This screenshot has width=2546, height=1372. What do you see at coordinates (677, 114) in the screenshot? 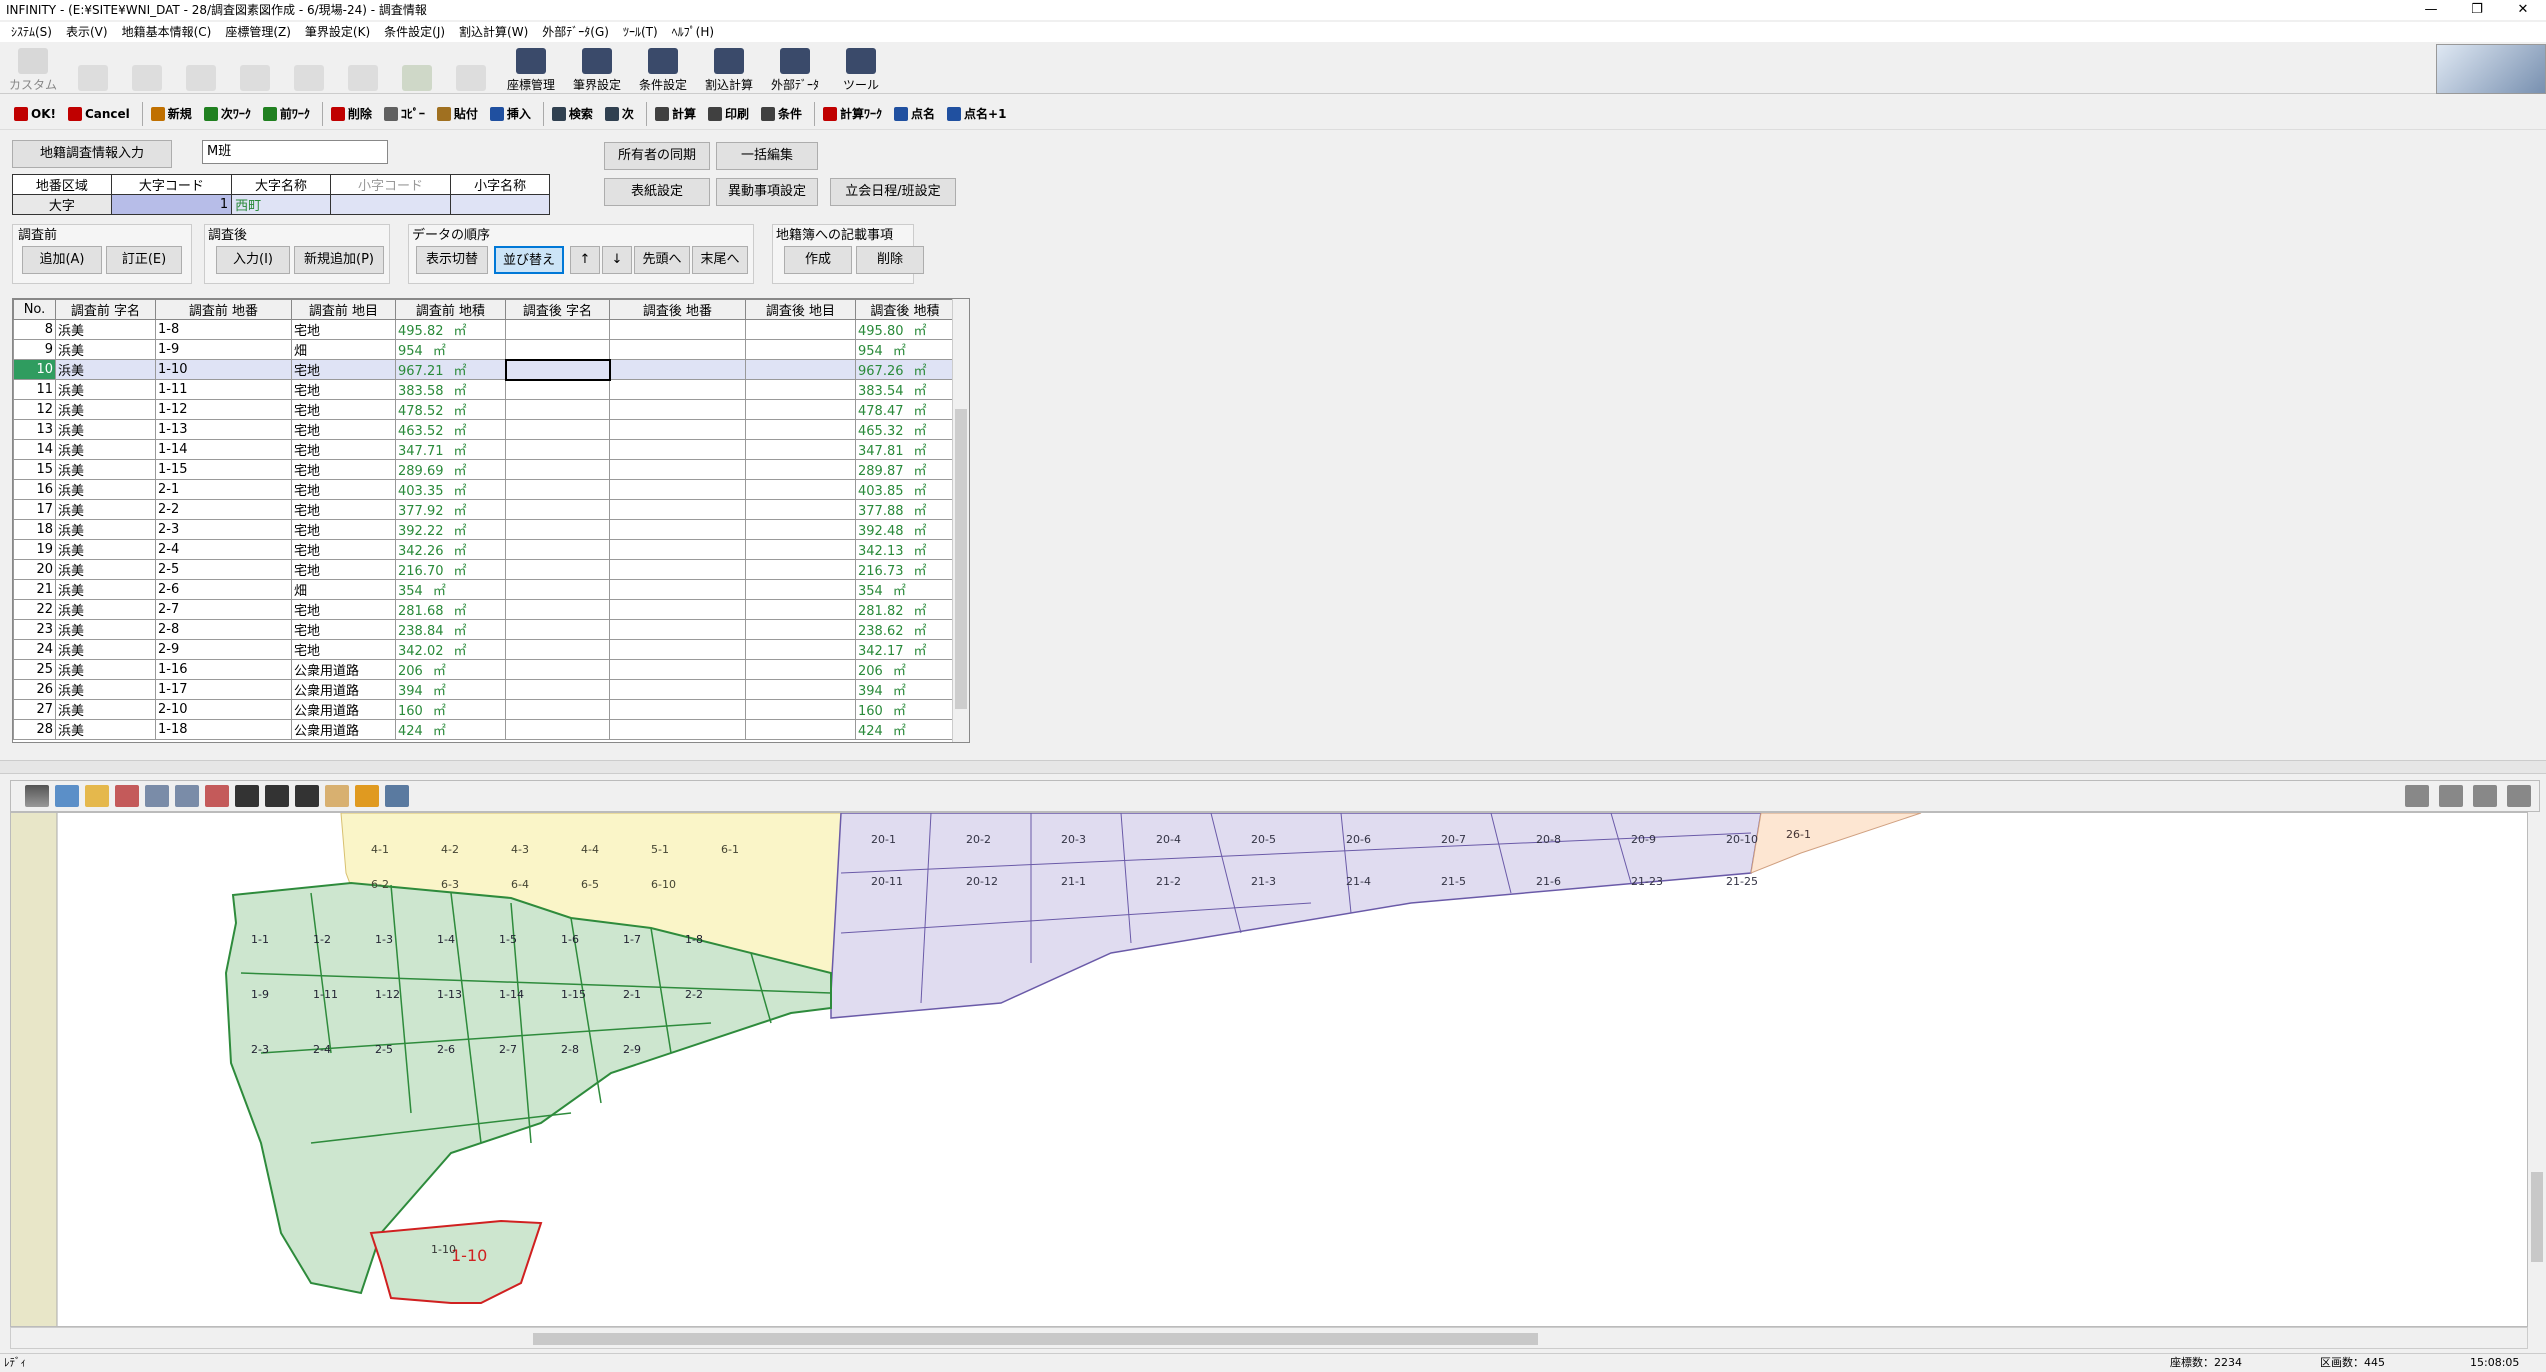
I see `toolbar-calculator-button: 計算` at bounding box center [677, 114].